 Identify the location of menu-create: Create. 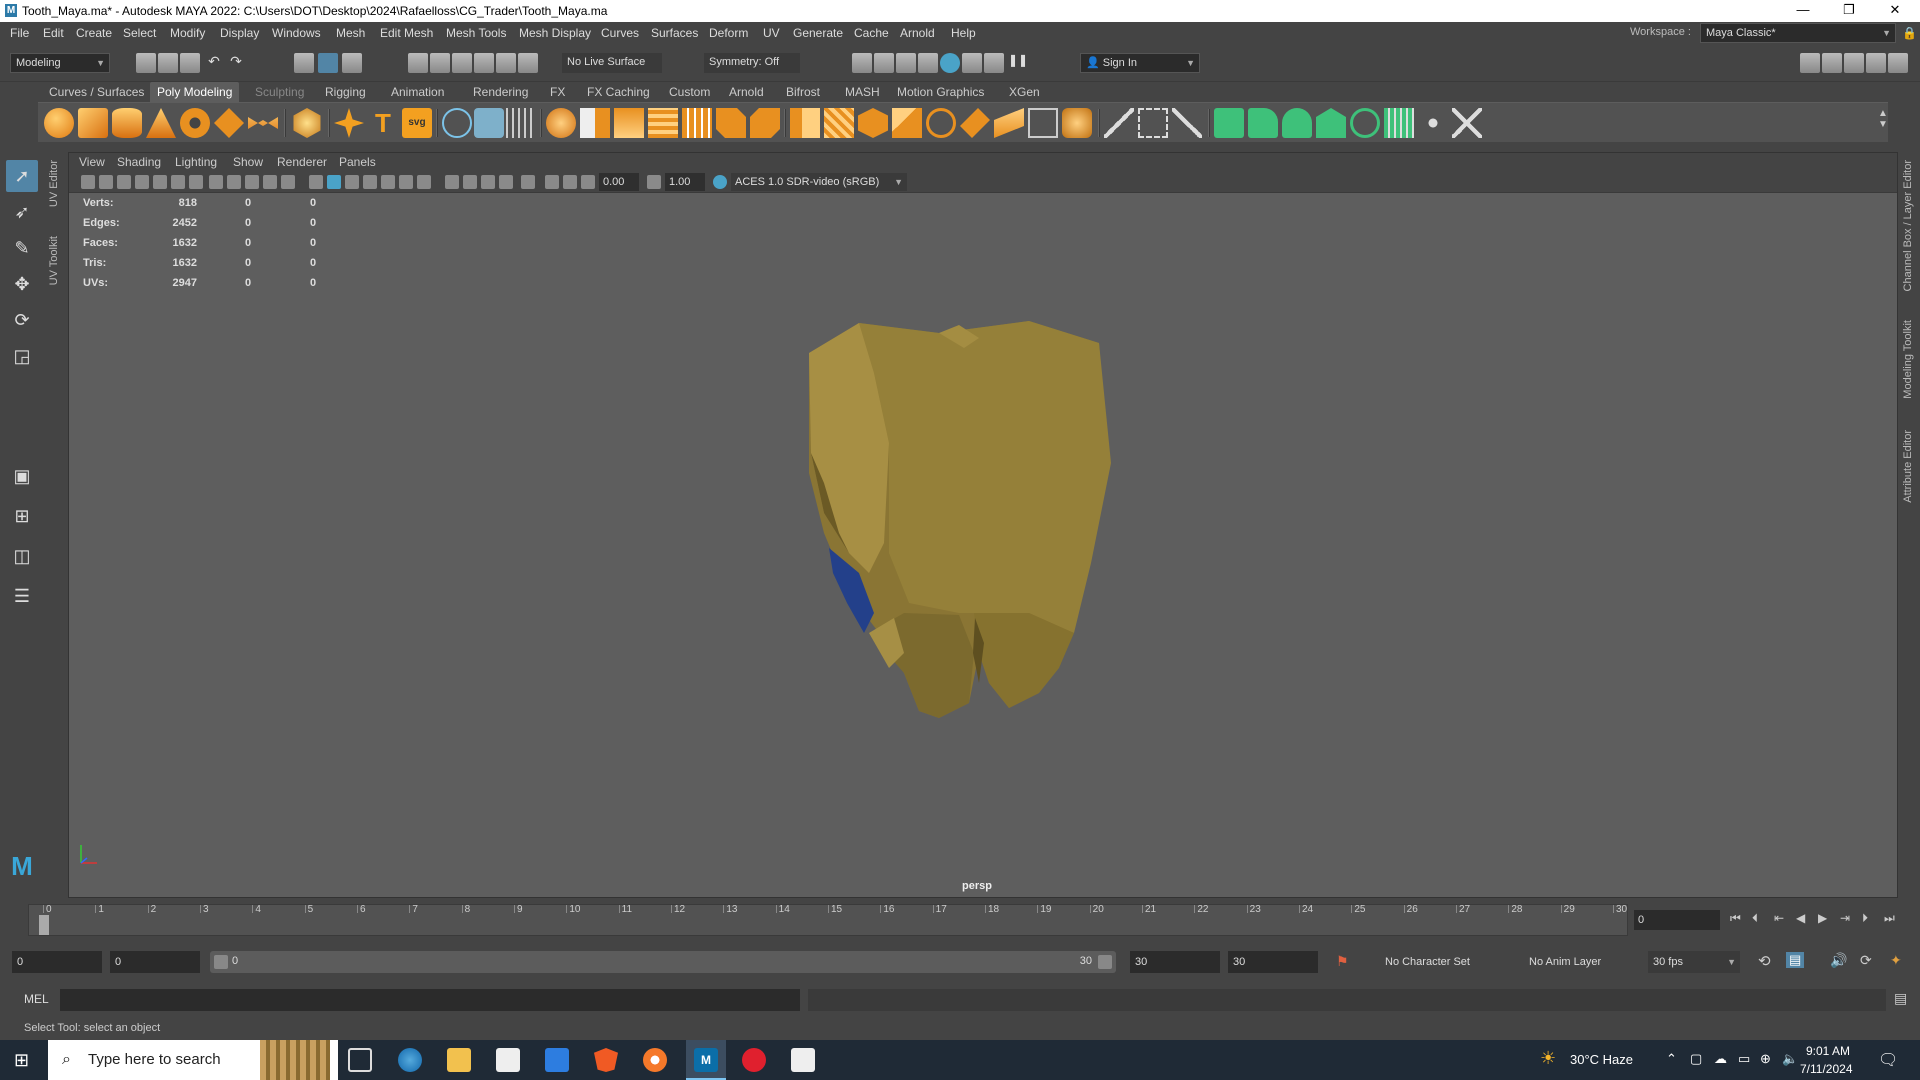
(94, 33).